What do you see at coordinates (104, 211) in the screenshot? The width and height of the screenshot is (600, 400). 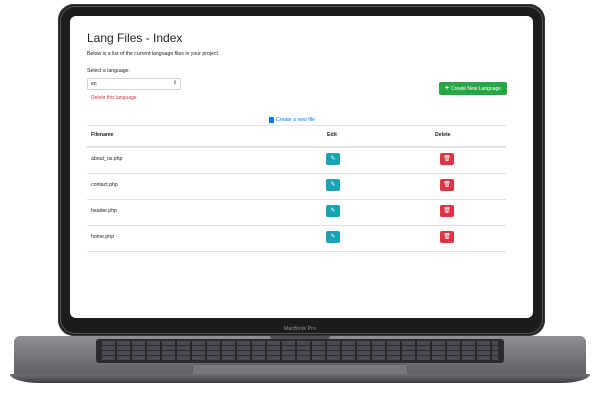 I see `filename-cell: header.php` at bounding box center [104, 211].